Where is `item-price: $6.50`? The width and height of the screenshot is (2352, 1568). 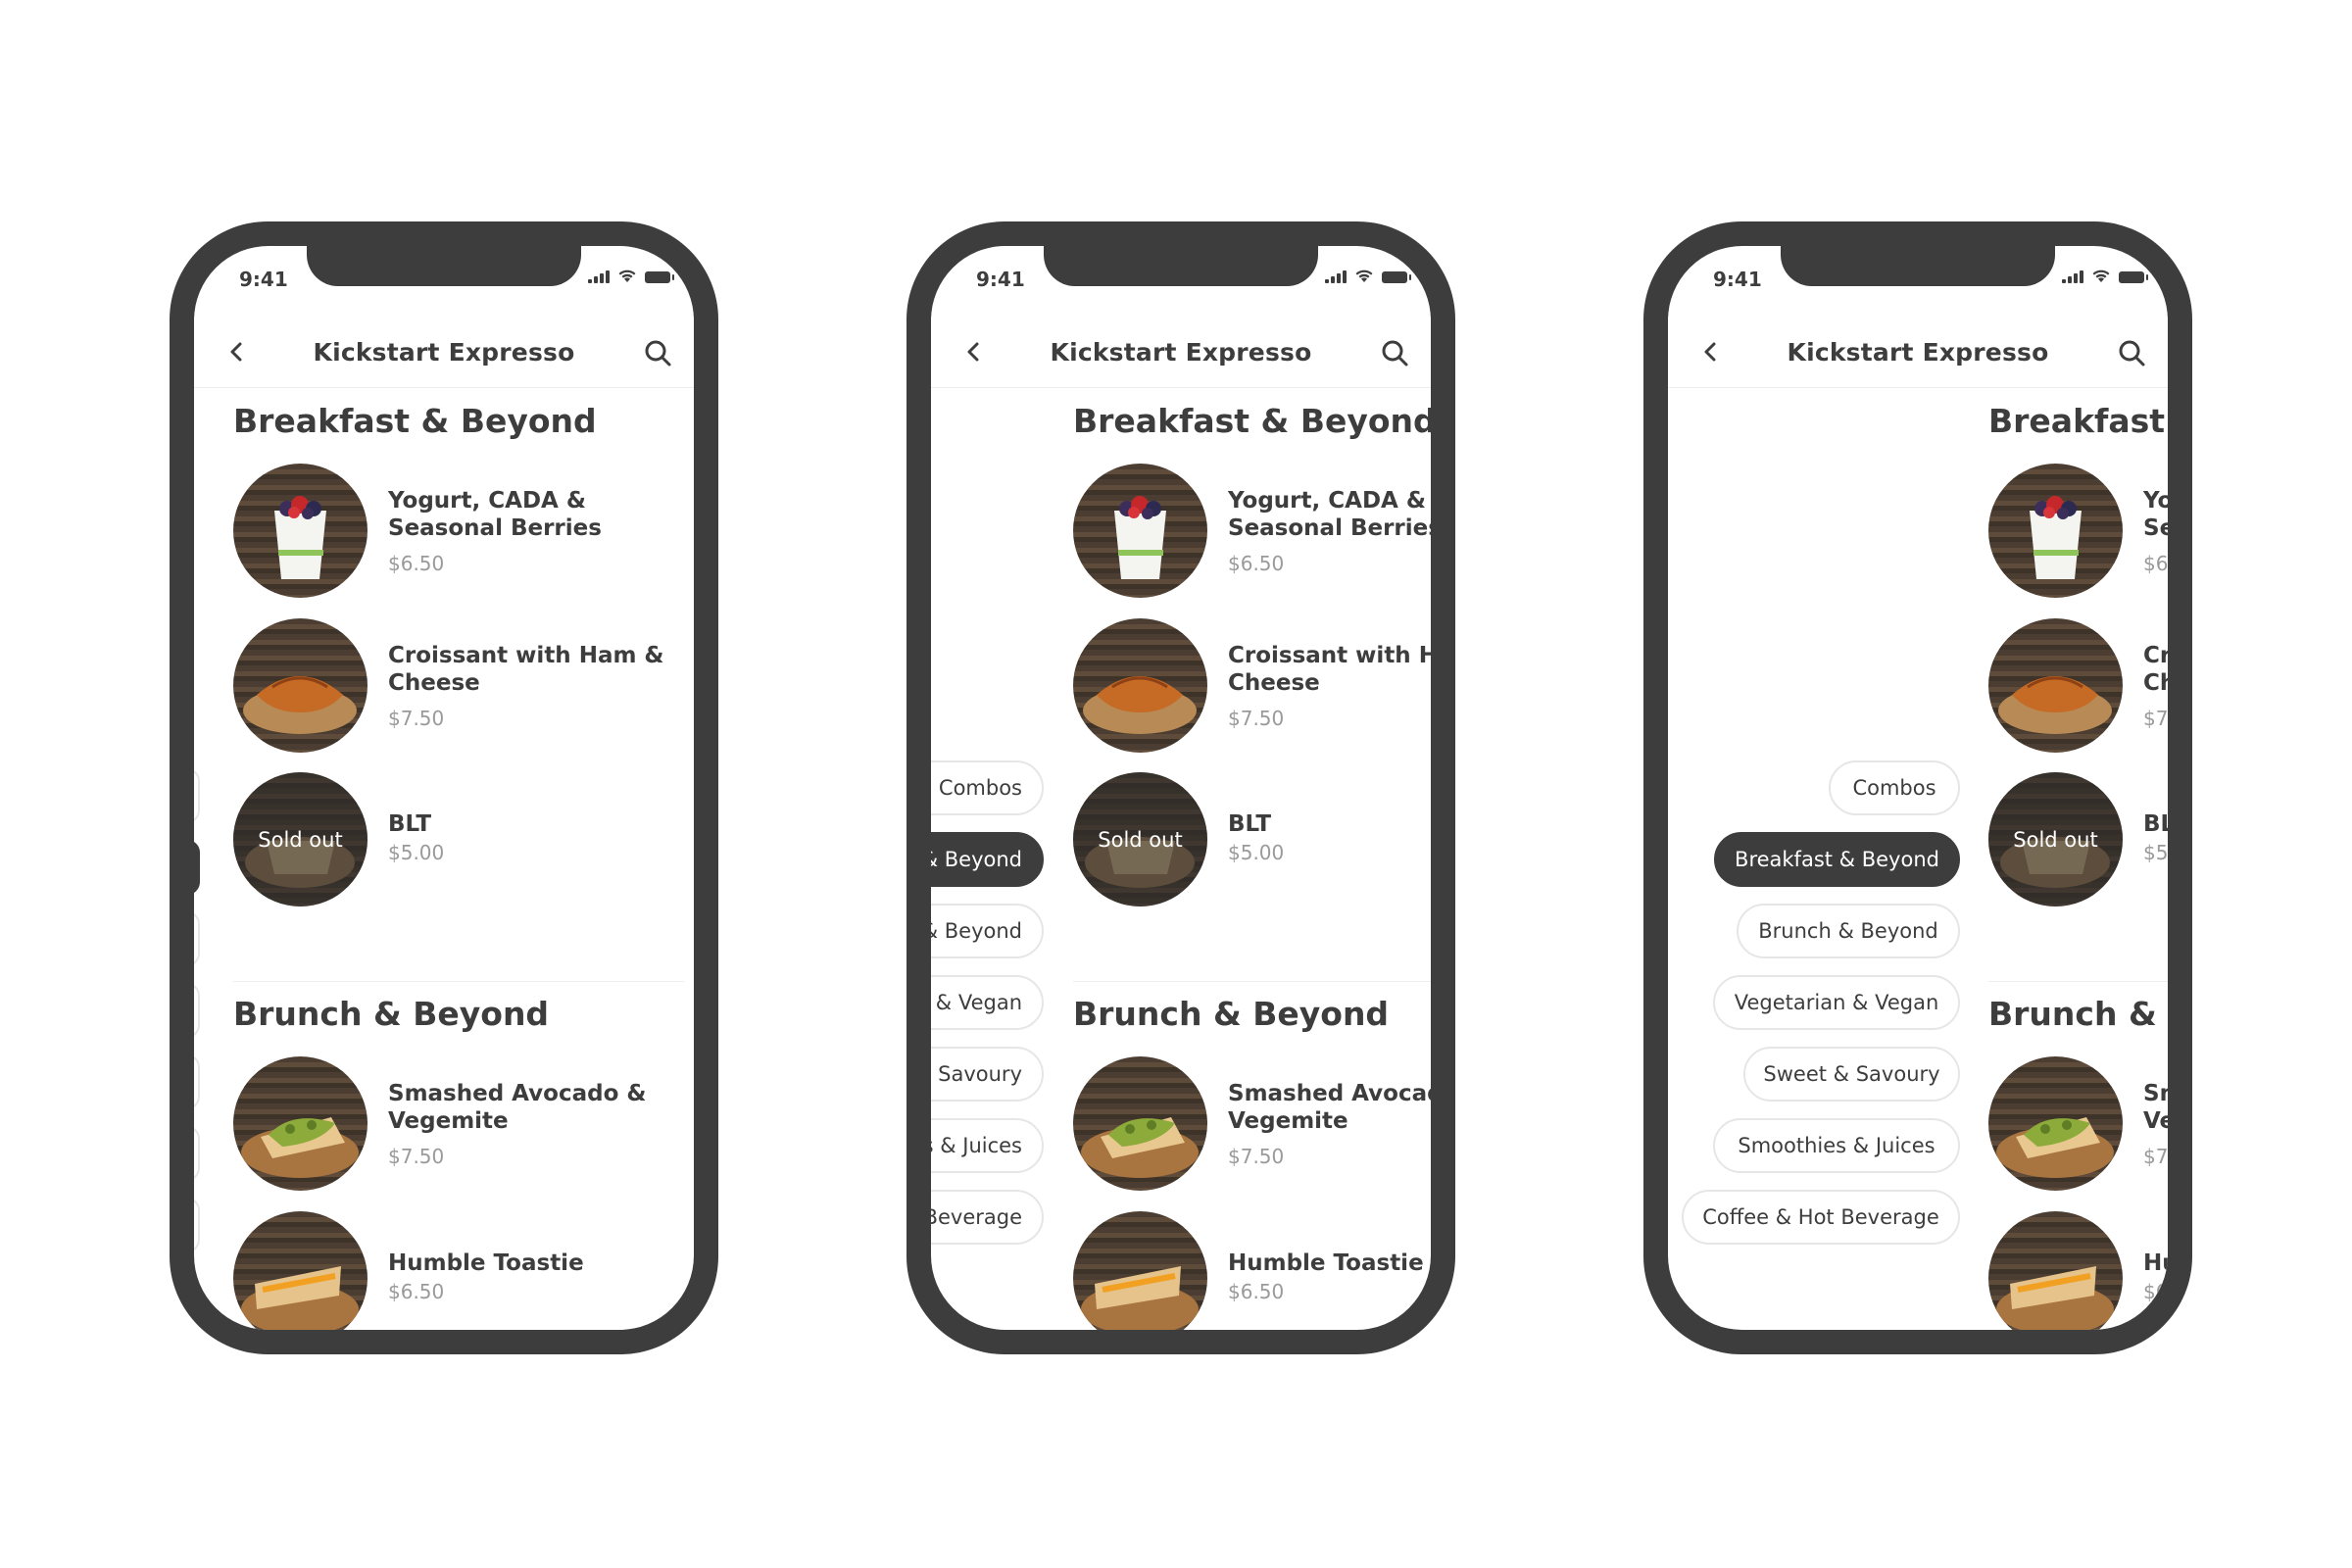
item-price: $6.50 is located at coordinates (416, 563).